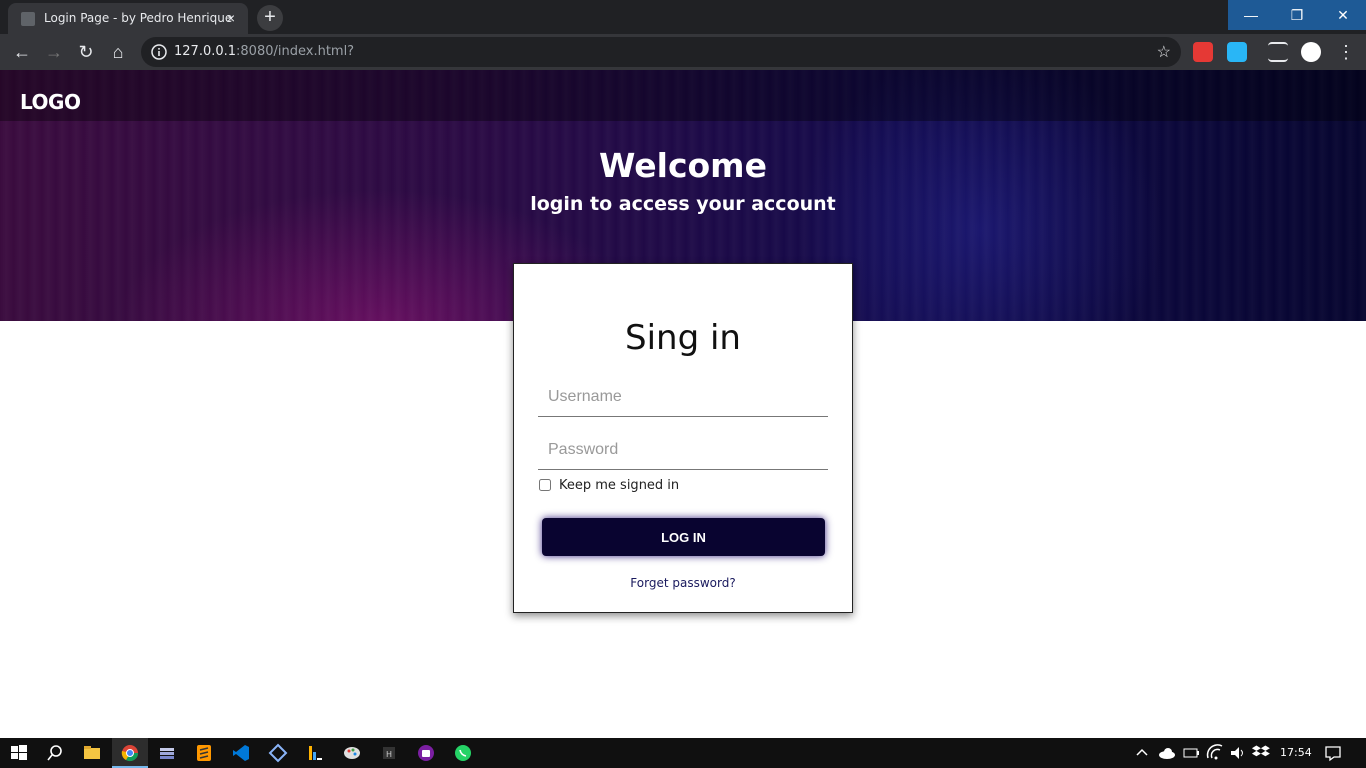 The width and height of the screenshot is (1366, 768). Describe the element at coordinates (545, 485) in the screenshot. I see `keep-signed-in-checkbox` at that location.